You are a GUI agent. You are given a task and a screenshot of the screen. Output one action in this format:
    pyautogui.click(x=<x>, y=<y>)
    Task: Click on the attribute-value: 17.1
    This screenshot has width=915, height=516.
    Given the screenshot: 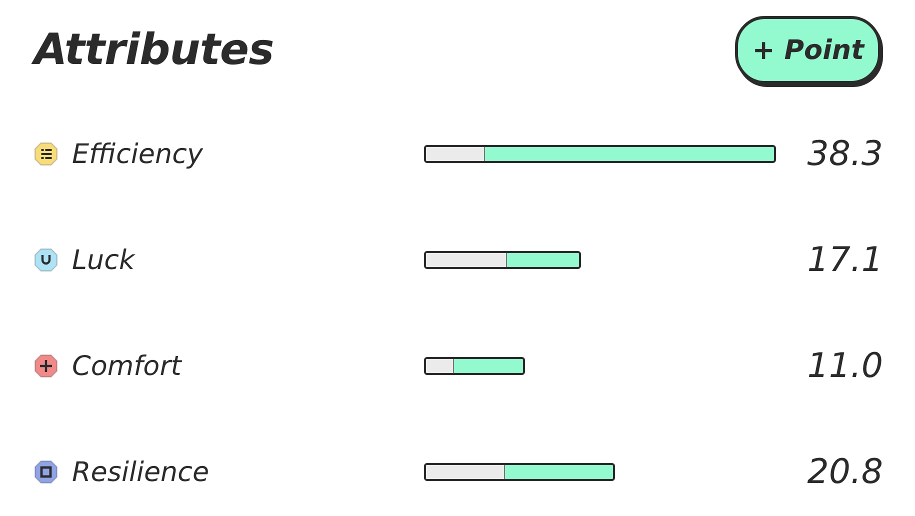 What is the action you would take?
    pyautogui.click(x=844, y=260)
    